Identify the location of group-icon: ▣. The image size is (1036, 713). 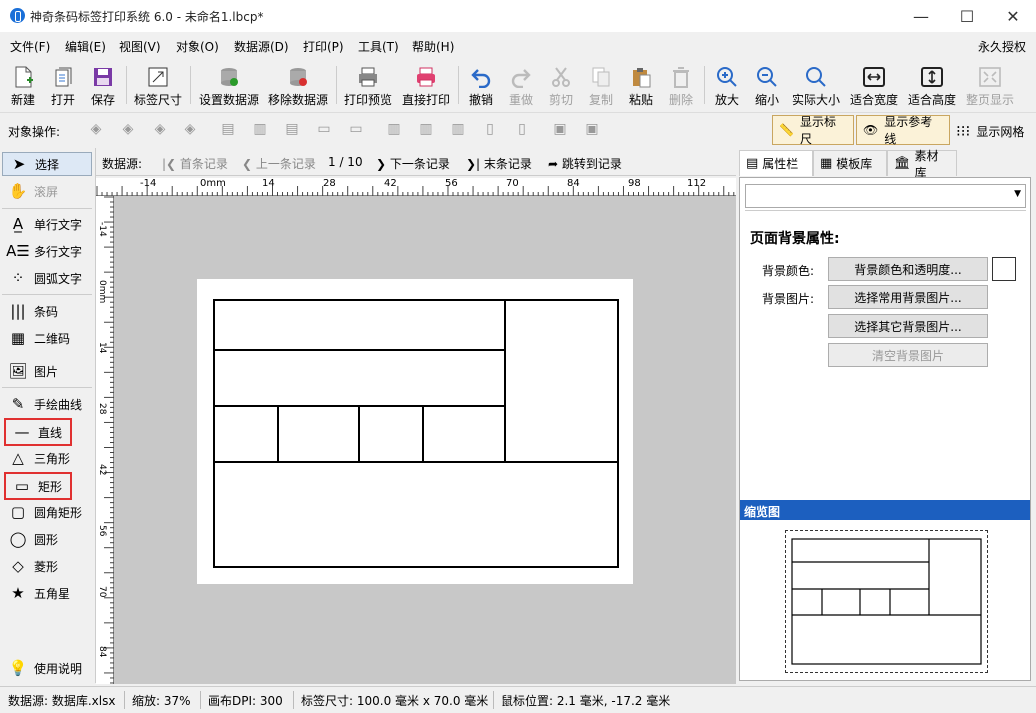
(560, 130).